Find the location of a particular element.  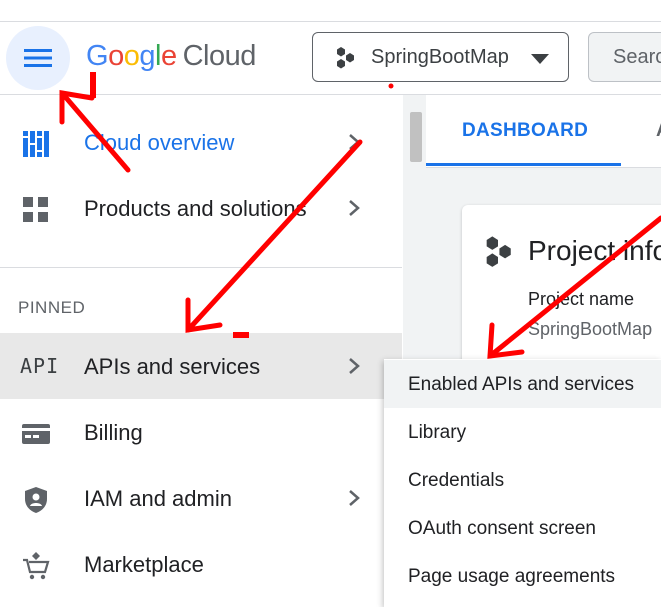

search-placeholder: Search is located at coordinates (637, 57).